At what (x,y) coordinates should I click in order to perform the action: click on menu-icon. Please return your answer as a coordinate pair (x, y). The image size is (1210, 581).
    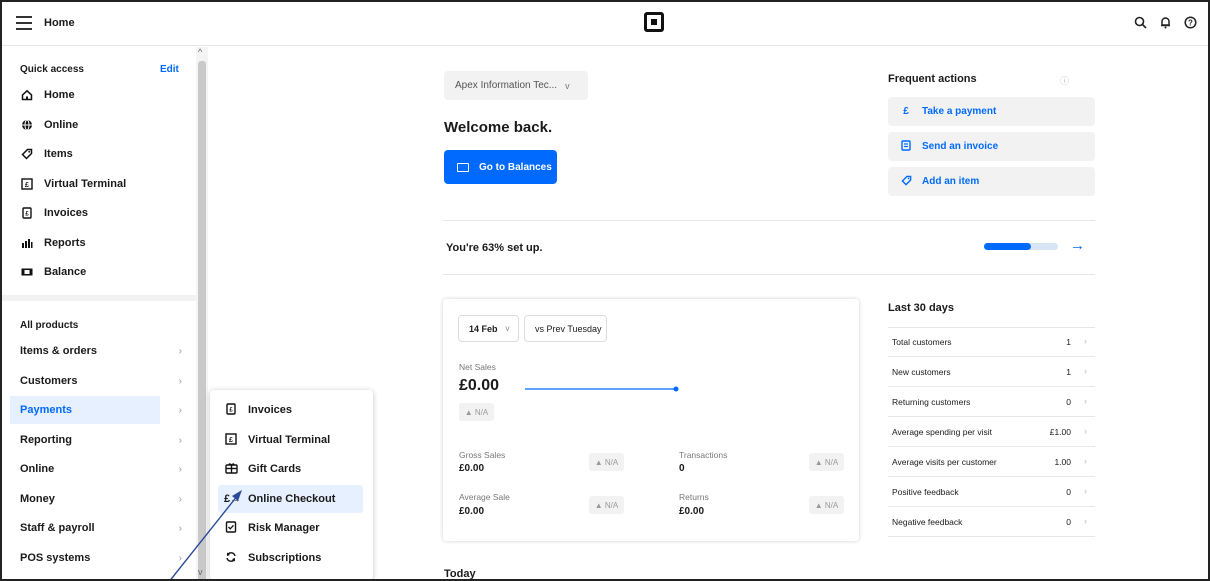
    Looking at the image, I should click on (24, 23).